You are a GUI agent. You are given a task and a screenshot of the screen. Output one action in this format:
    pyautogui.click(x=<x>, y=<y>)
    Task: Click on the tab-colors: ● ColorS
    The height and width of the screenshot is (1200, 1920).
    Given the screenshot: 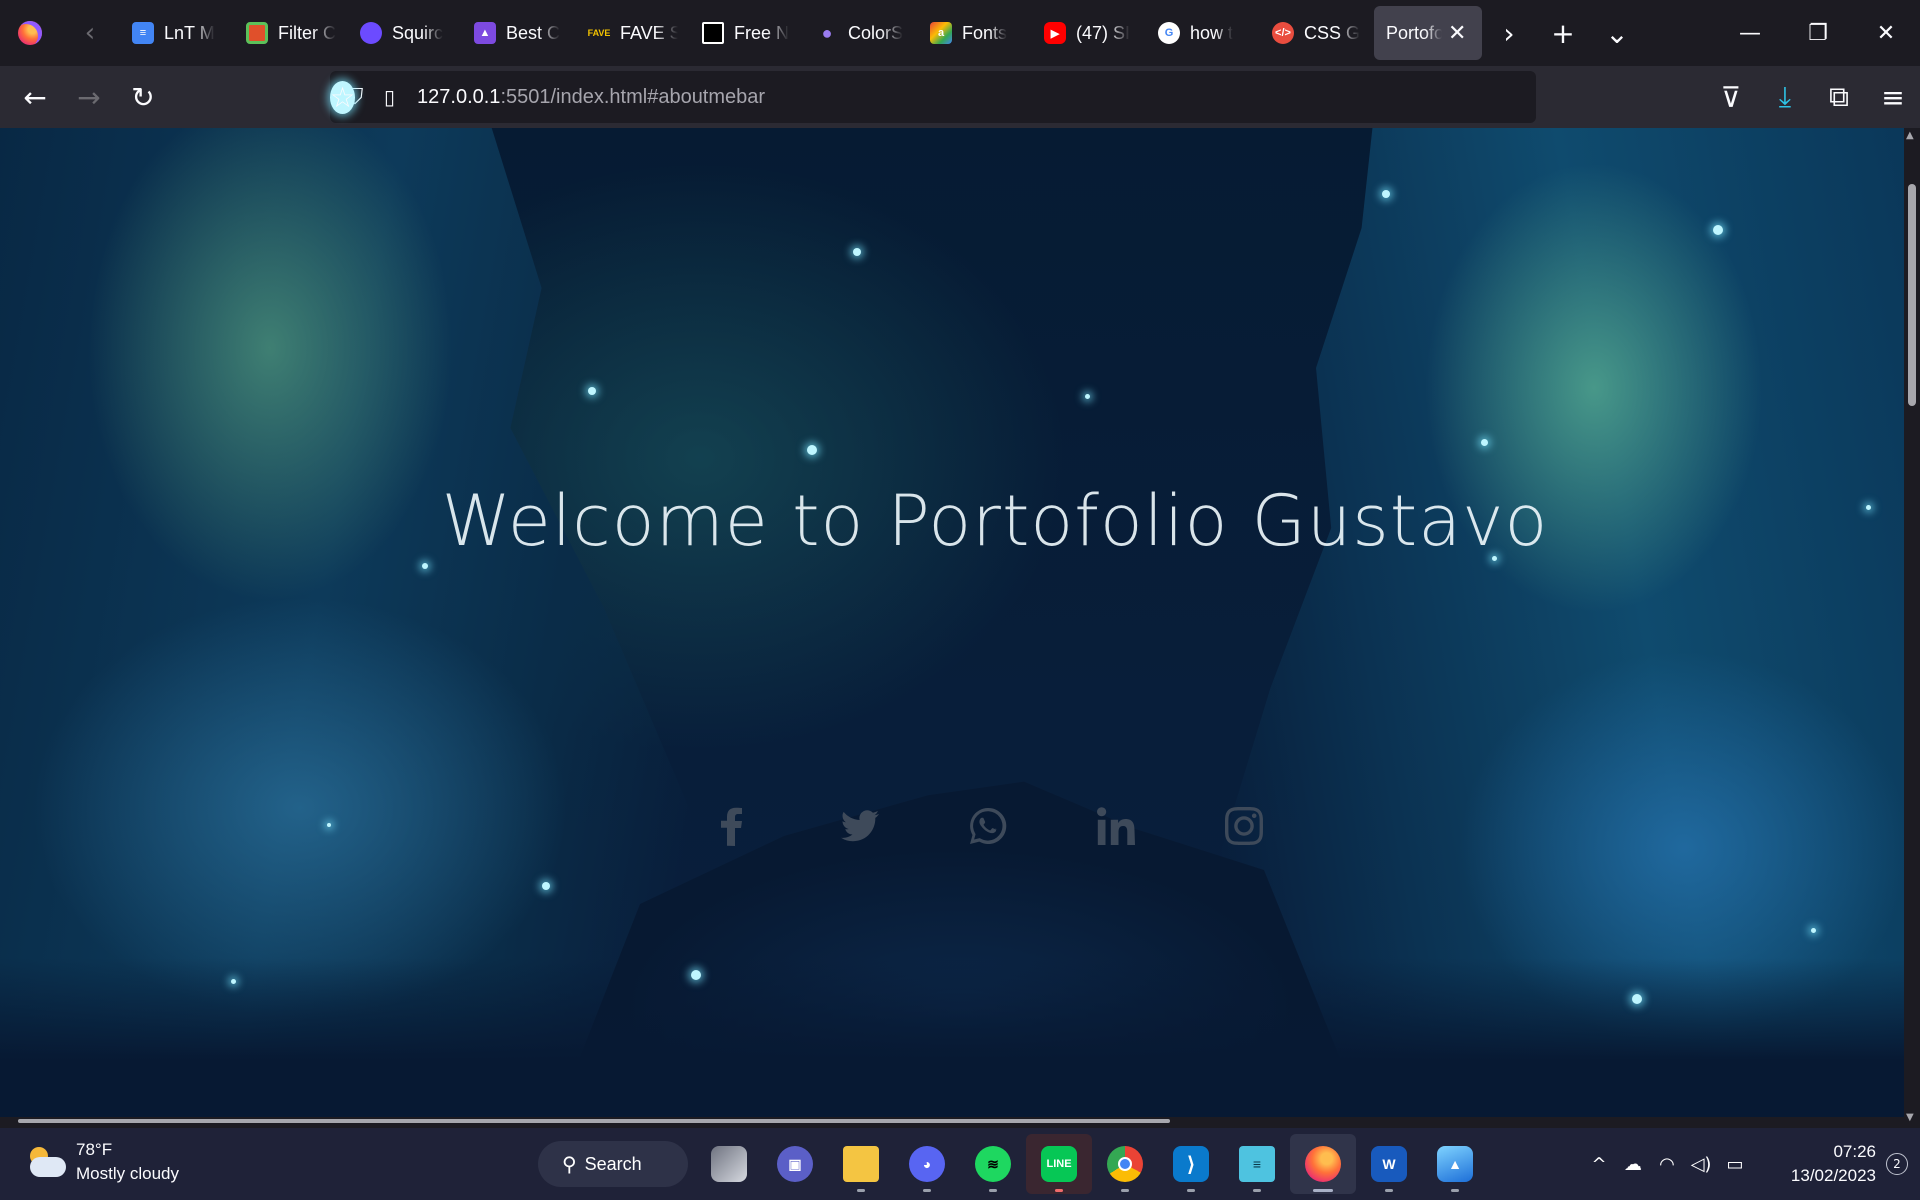 What is the action you would take?
    pyautogui.click(x=861, y=33)
    